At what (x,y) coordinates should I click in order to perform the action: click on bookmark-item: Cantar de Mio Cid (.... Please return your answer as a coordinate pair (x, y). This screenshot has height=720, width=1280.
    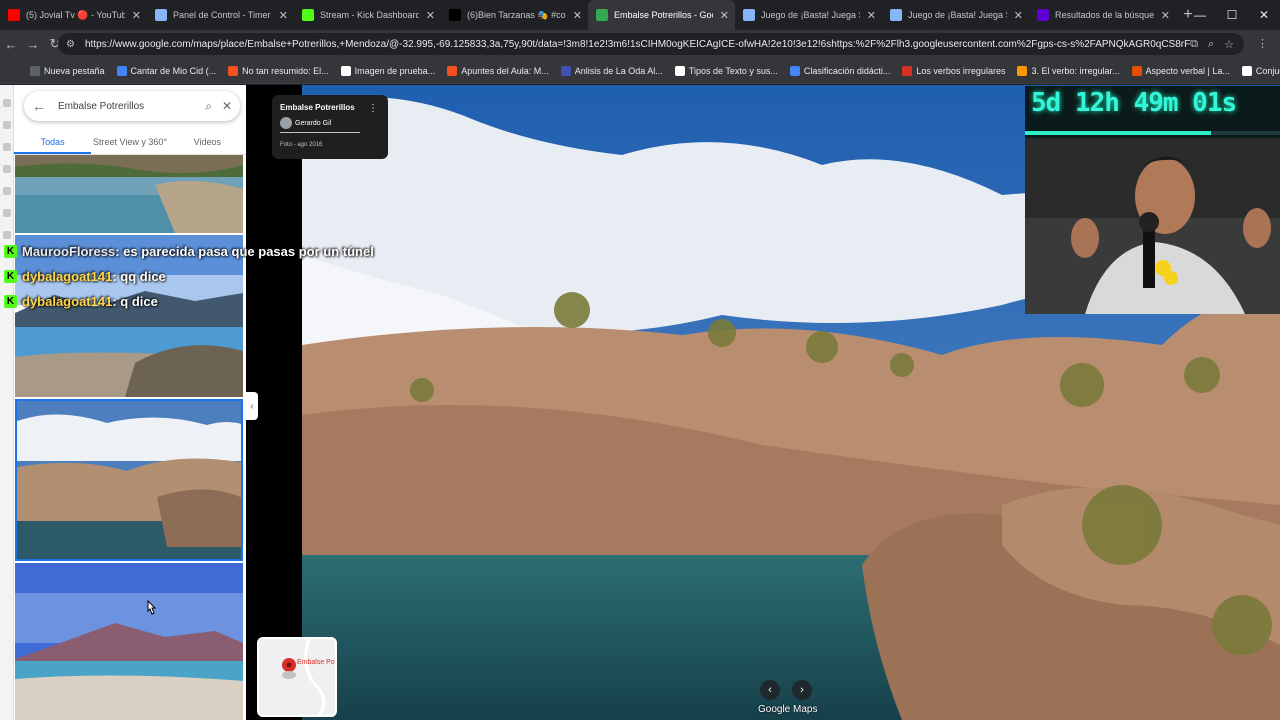
    Looking at the image, I should click on (166, 70).